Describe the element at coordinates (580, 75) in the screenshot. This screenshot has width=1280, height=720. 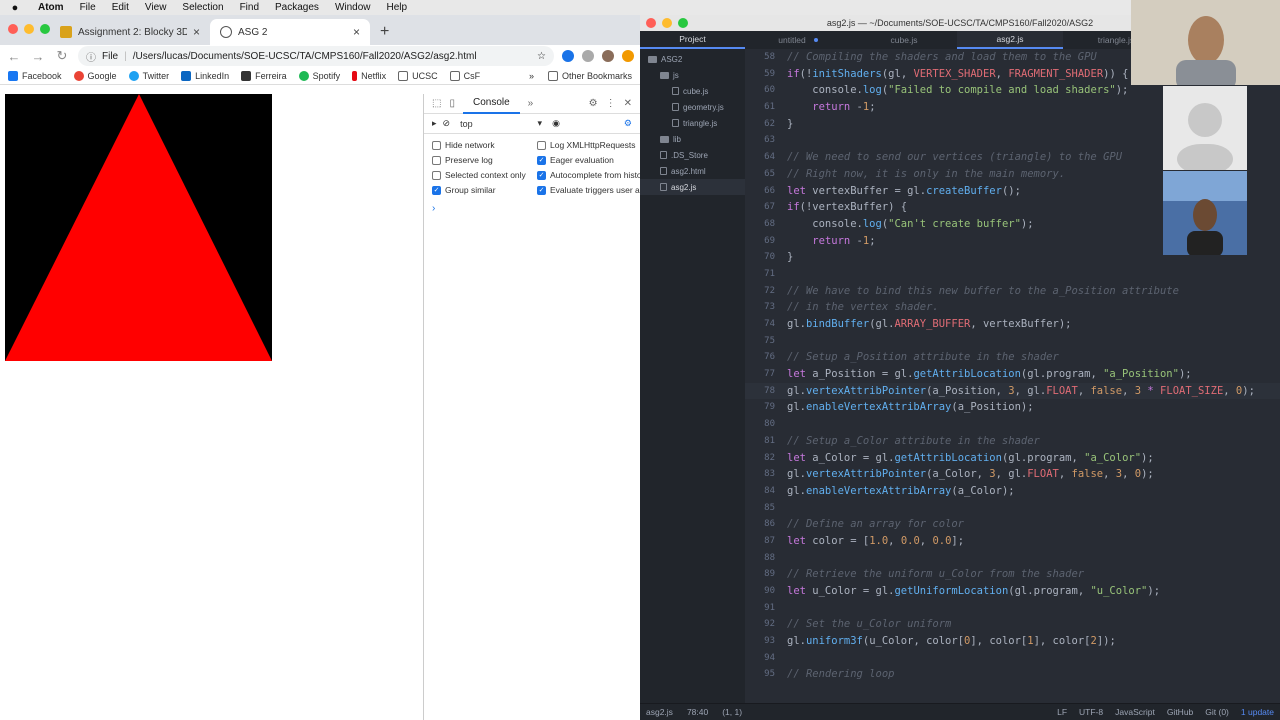
I see `other-bookmarks: » Other Bookmarks` at that location.